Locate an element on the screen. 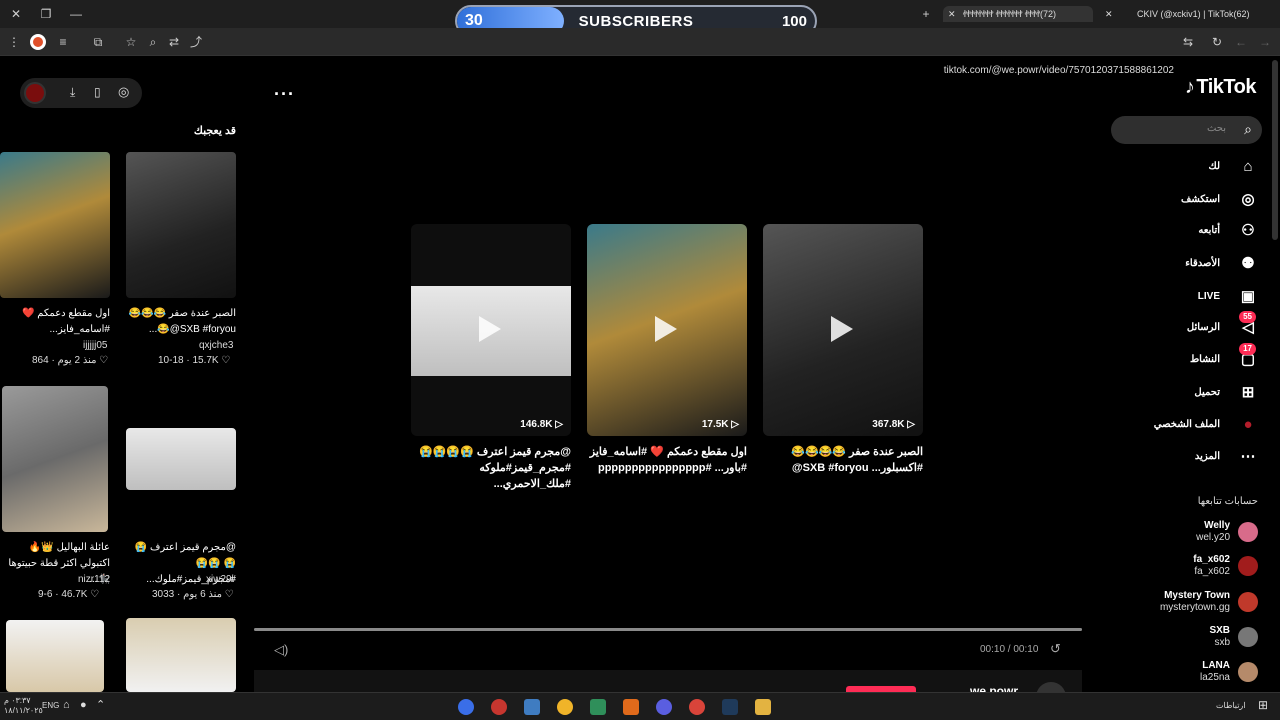  bookmark-star-icon: ☆ is located at coordinates (131, 42).